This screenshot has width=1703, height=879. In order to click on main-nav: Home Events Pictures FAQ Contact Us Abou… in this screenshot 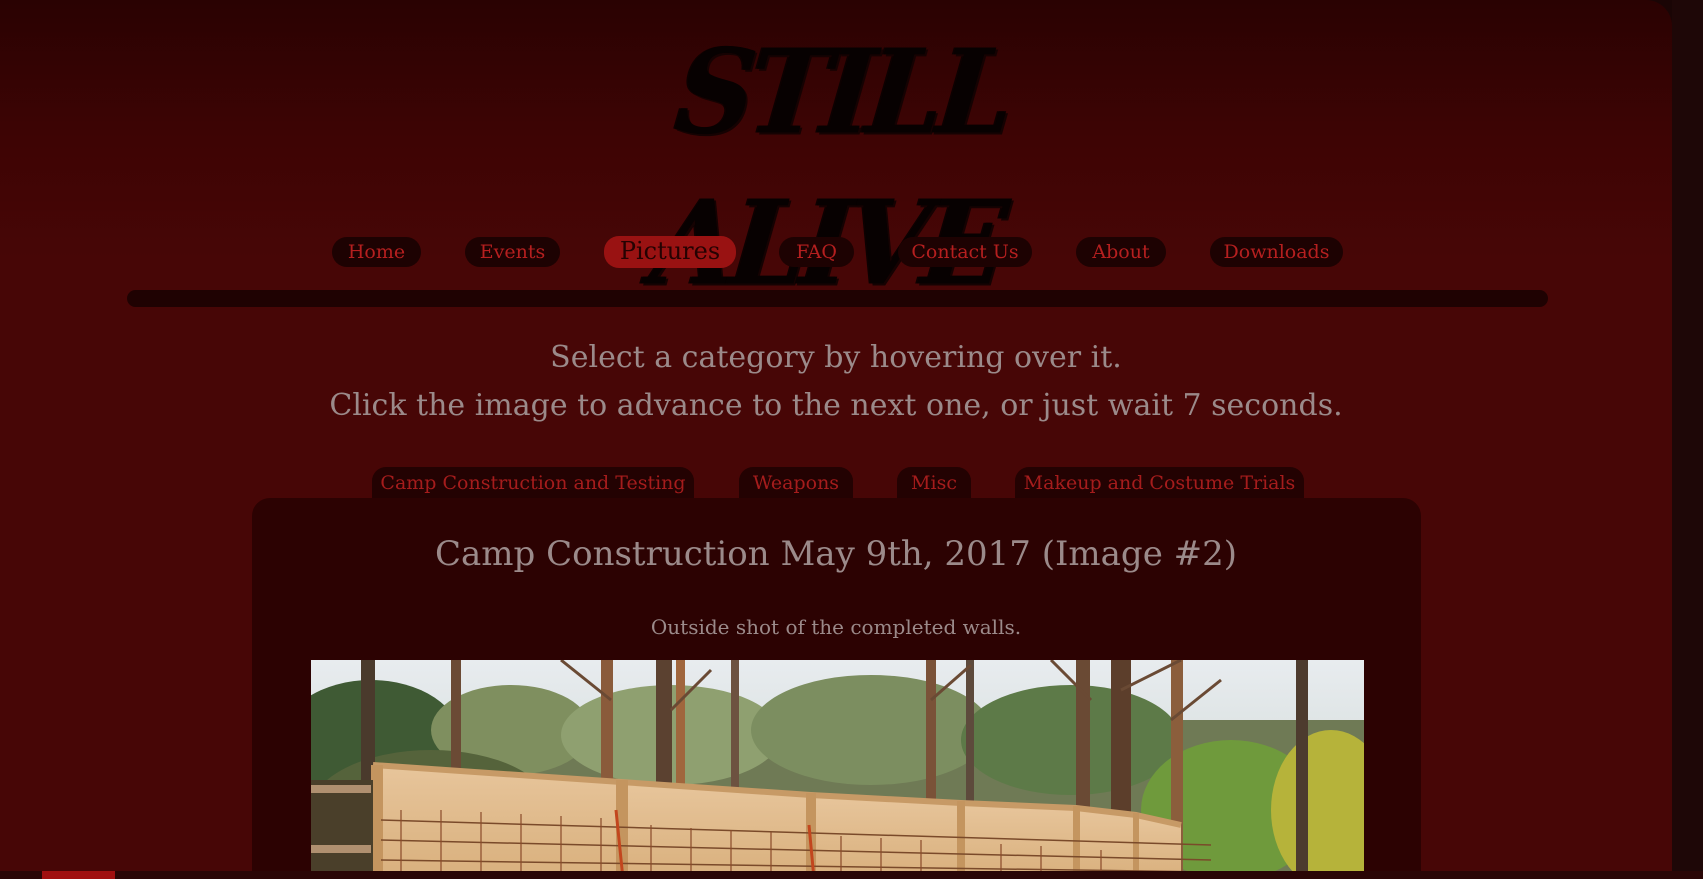, I will do `click(836, 252)`.